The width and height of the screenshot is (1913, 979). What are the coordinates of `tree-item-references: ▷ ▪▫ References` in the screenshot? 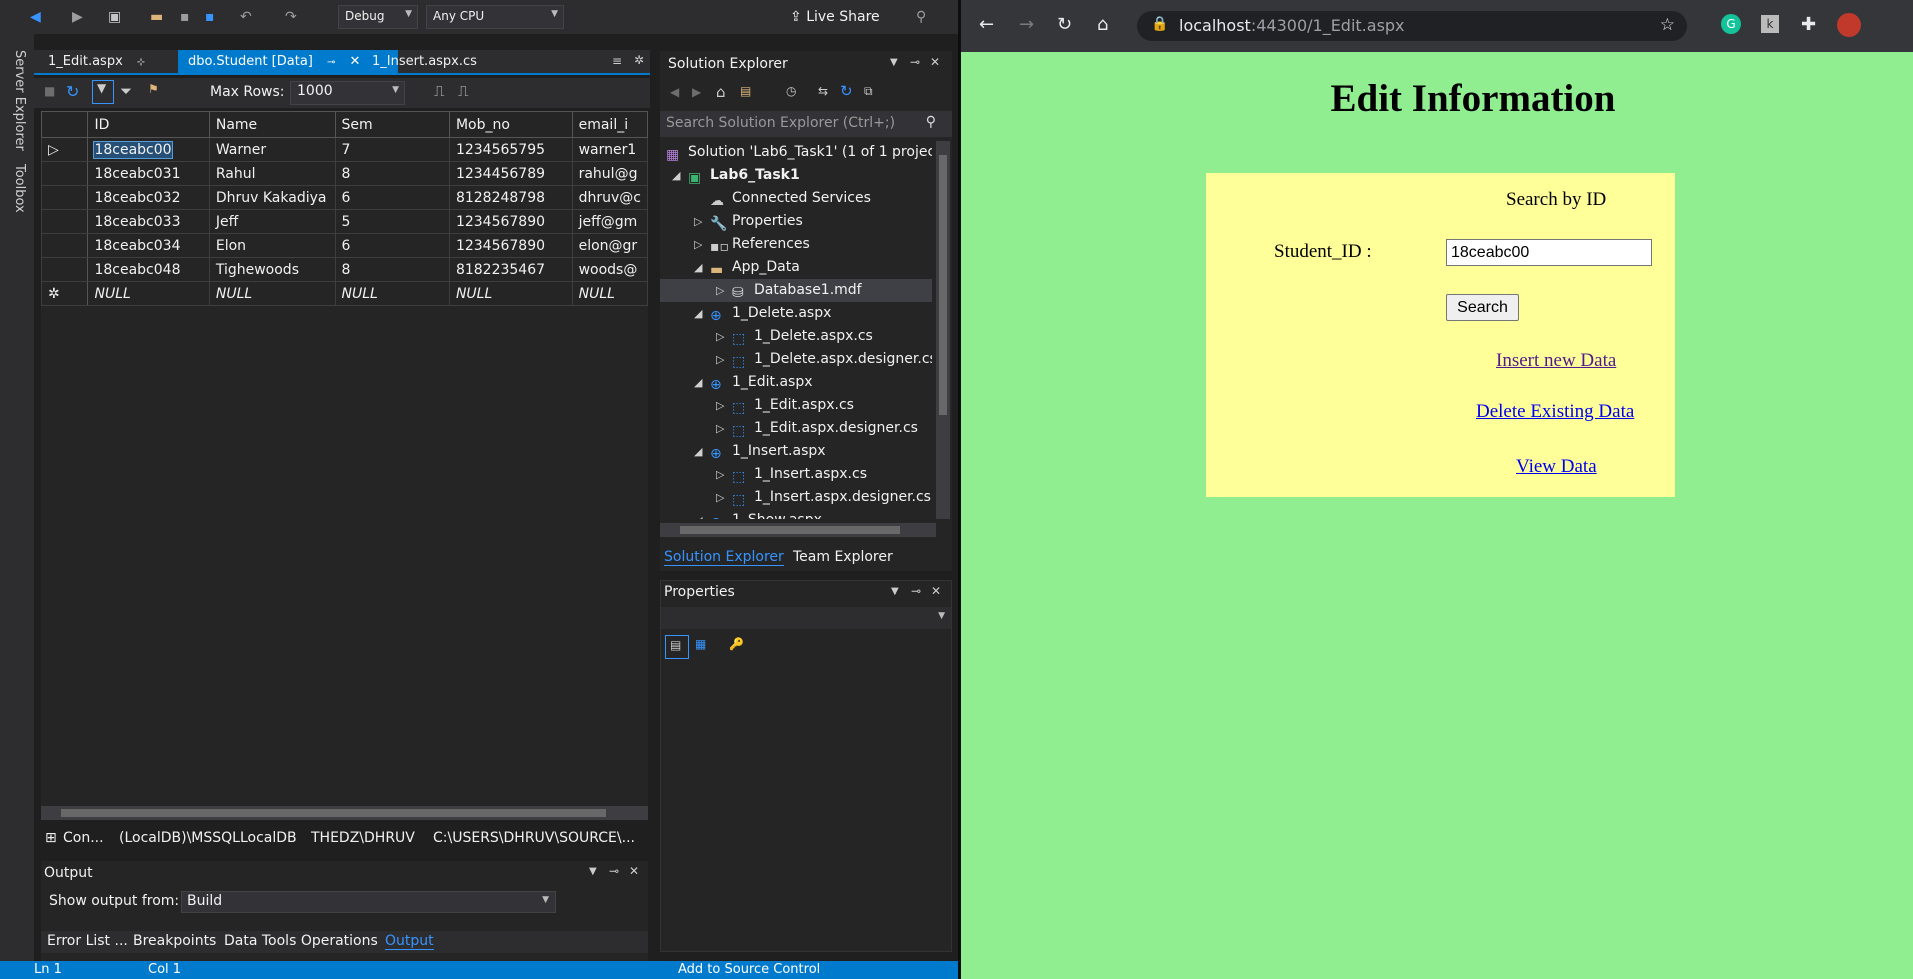 It's located at (796, 244).